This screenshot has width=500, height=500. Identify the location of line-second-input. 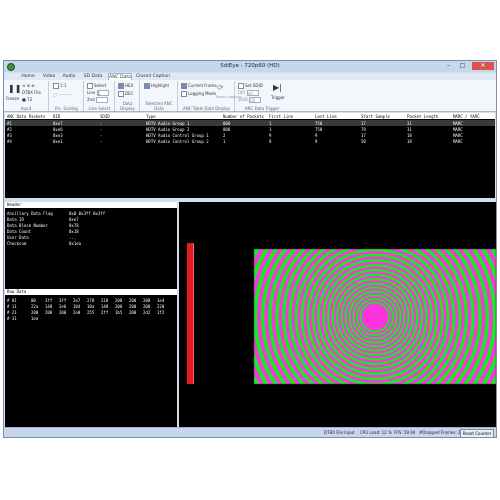
(101, 100).